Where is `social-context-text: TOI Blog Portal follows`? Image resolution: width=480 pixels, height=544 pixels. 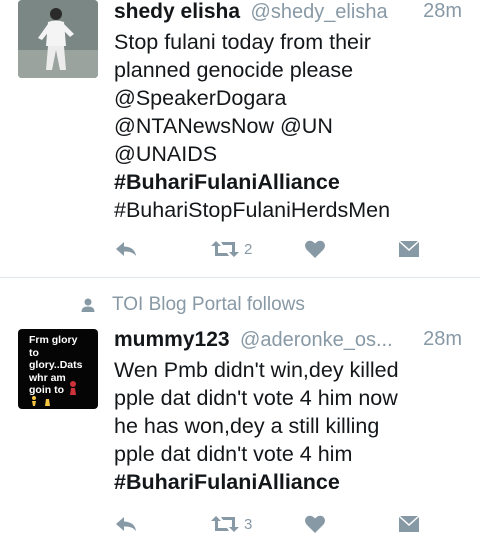
social-context-text: TOI Blog Portal follows is located at coordinates (208, 304).